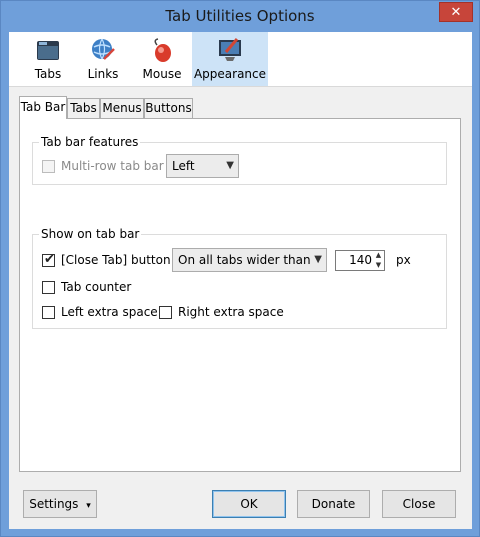 The image size is (480, 537). I want to click on tab-counter-checkbox, so click(48, 287).